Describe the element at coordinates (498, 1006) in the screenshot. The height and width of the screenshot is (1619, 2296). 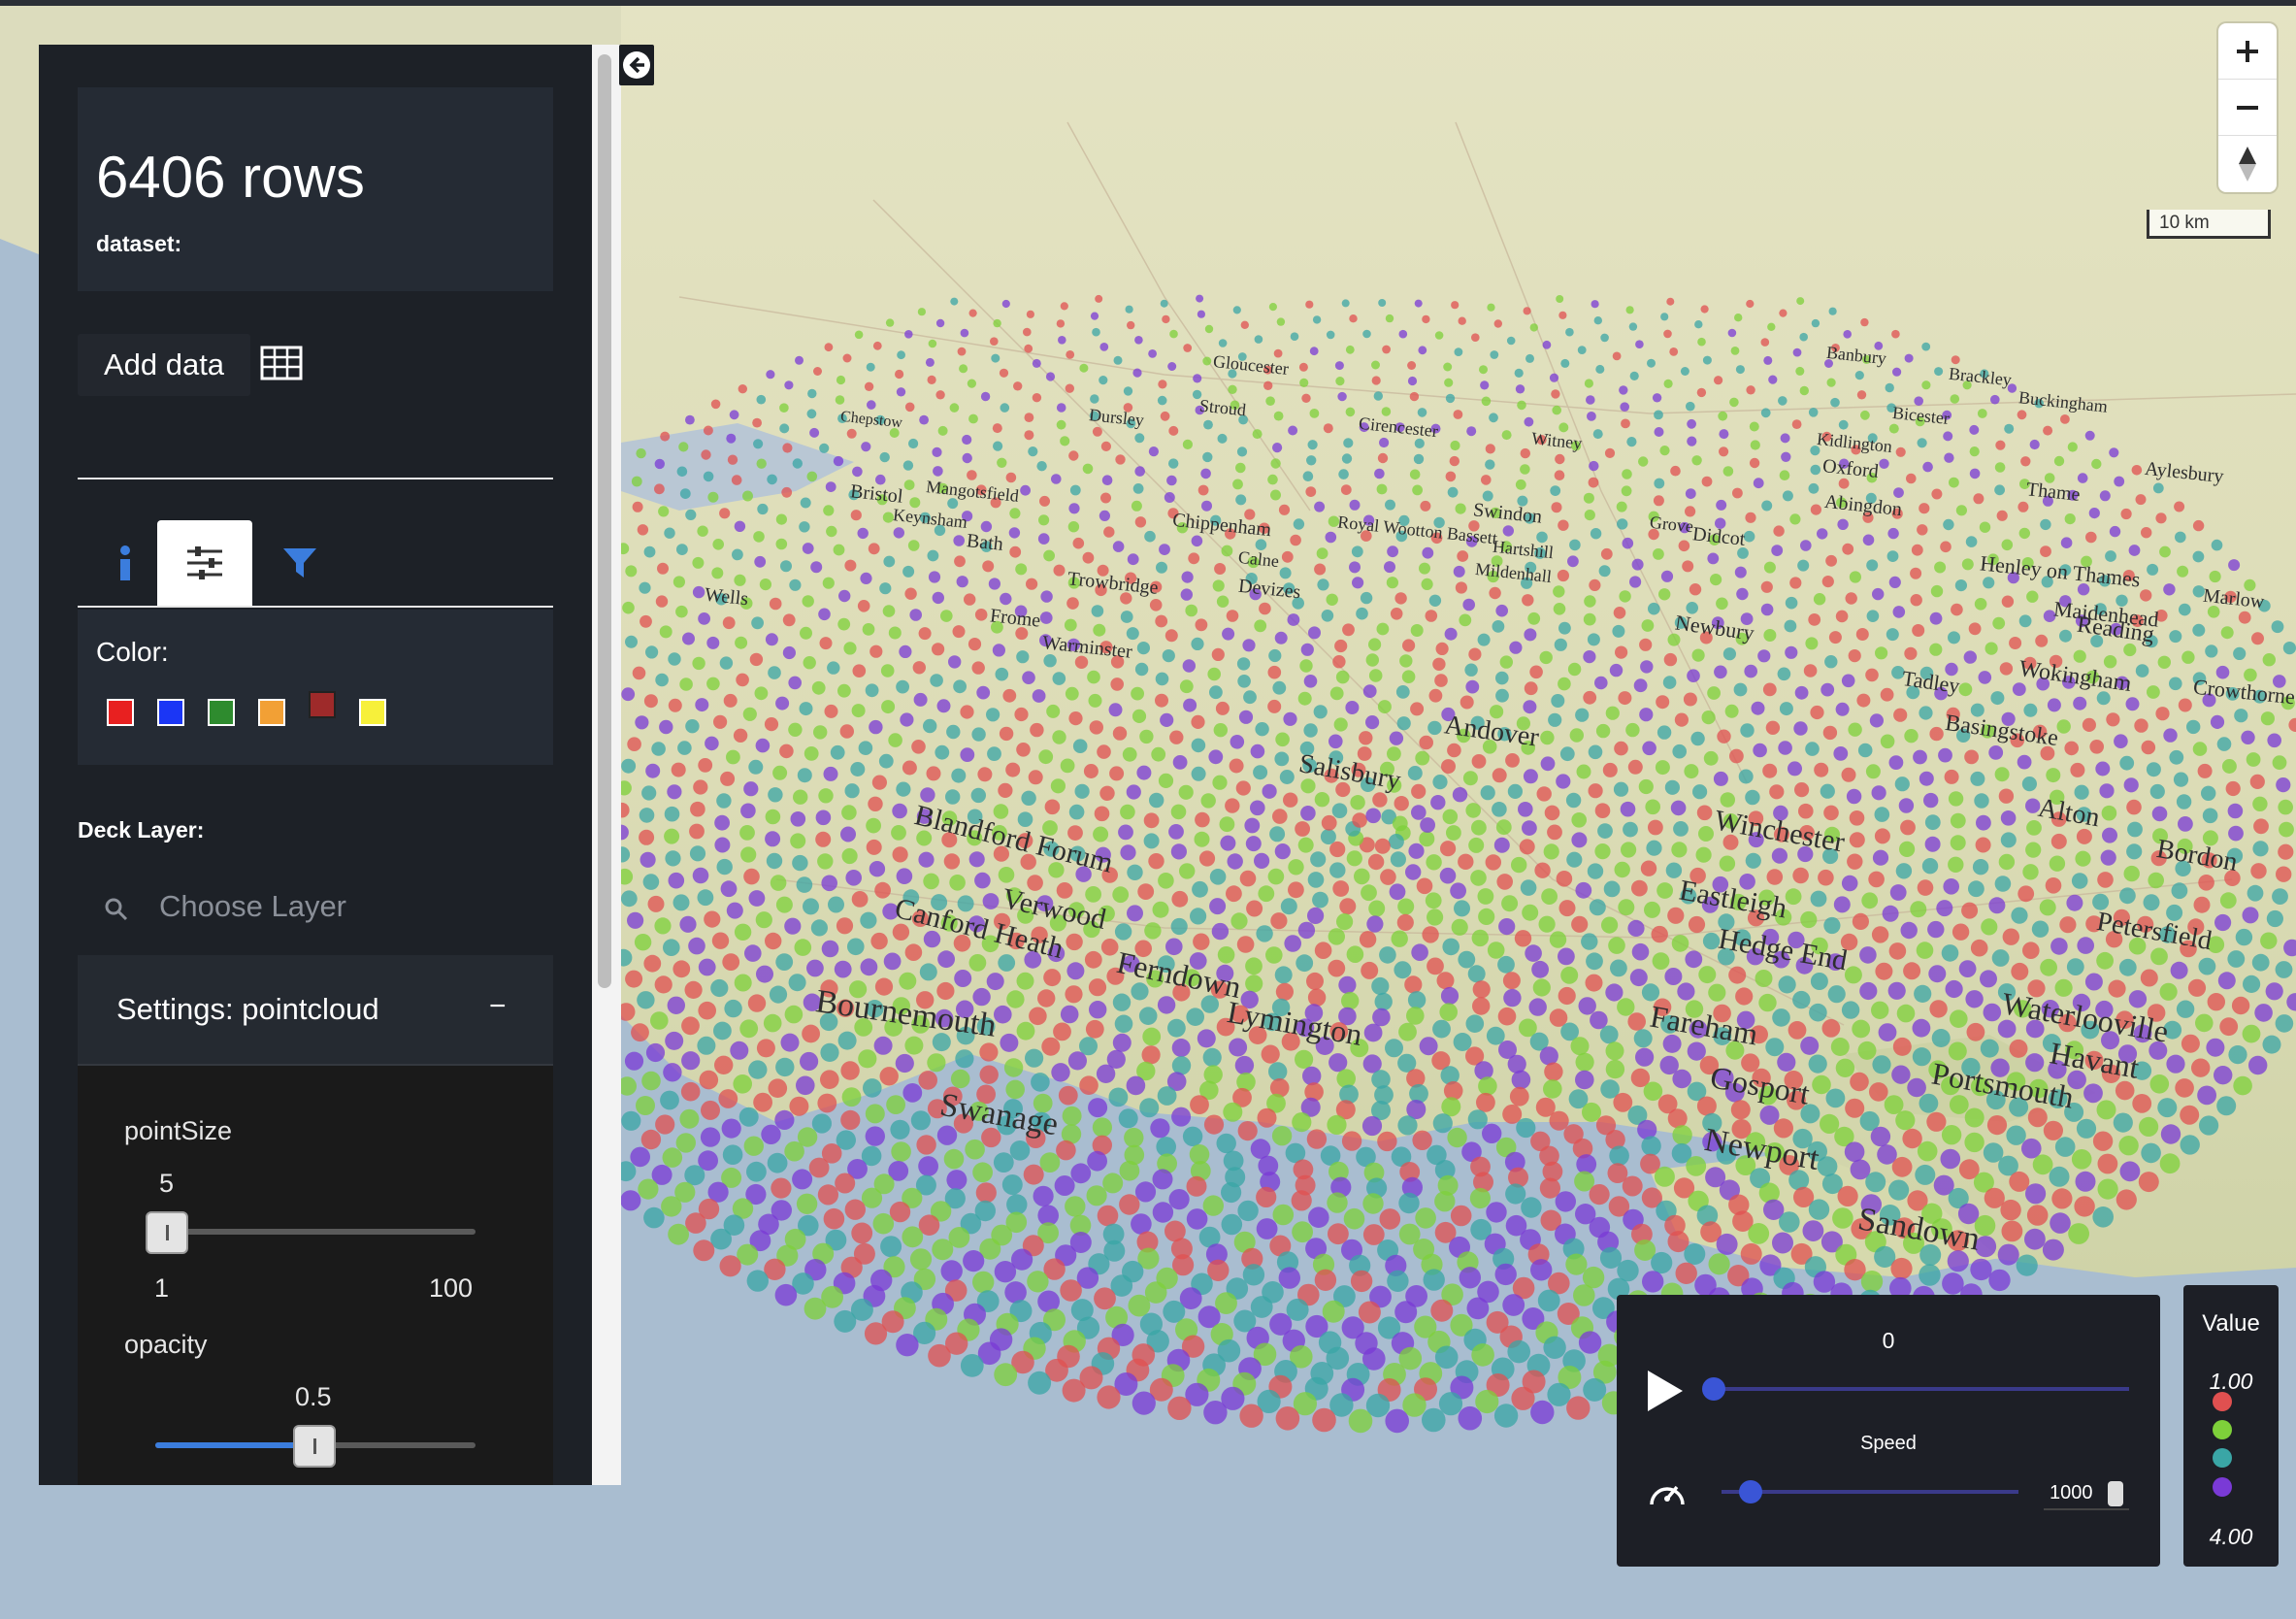
I see `collapse-settings-button: −` at that location.